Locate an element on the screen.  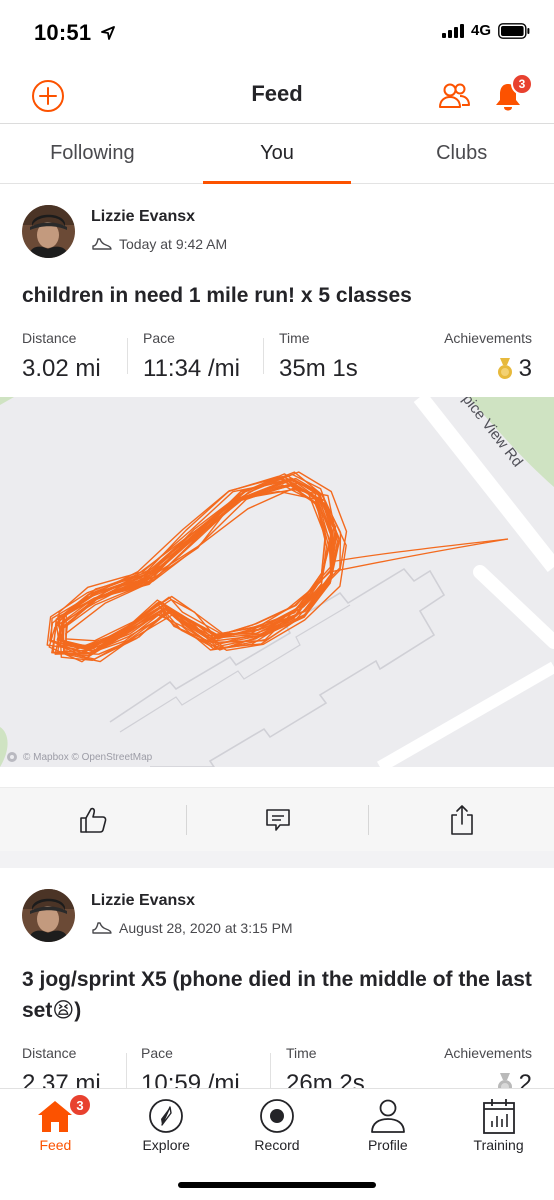
feed-badge: 3 is located at coordinates (80, 1105).